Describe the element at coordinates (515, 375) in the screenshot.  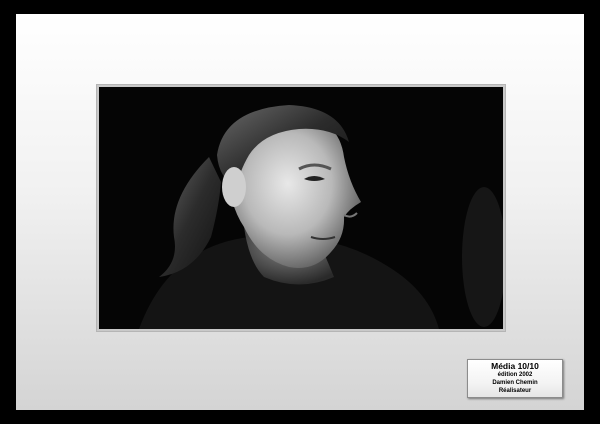
I see `caption-edition: édition 2002` at that location.